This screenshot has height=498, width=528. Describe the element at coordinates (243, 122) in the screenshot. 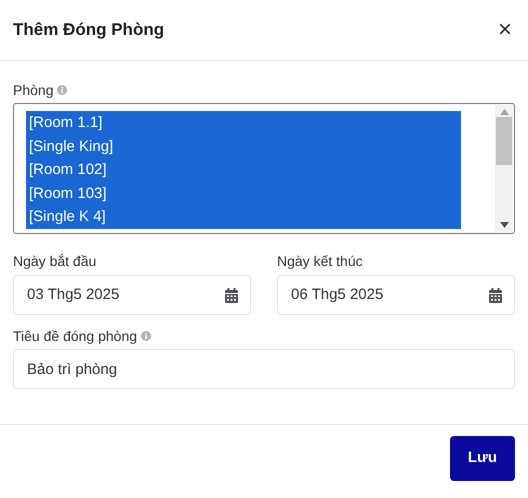

I see `room-option: [Room 1.1]` at that location.